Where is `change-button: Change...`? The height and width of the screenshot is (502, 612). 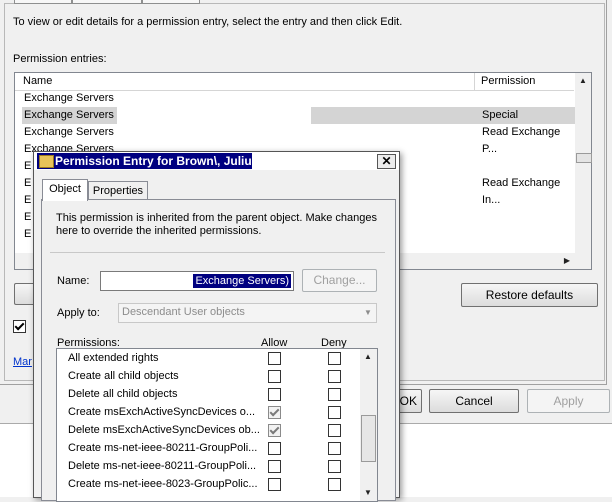 change-button: Change... is located at coordinates (339, 280).